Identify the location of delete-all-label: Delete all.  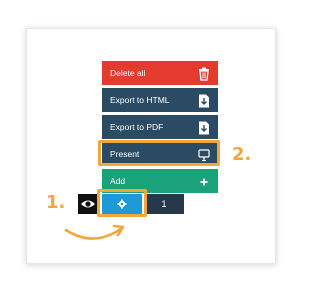
(128, 73).